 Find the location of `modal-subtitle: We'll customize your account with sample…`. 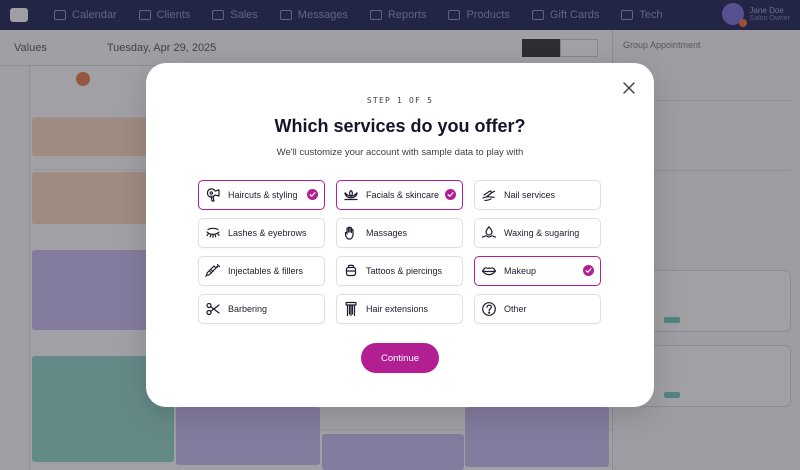

modal-subtitle: We'll customize your account with sample… is located at coordinates (400, 152).